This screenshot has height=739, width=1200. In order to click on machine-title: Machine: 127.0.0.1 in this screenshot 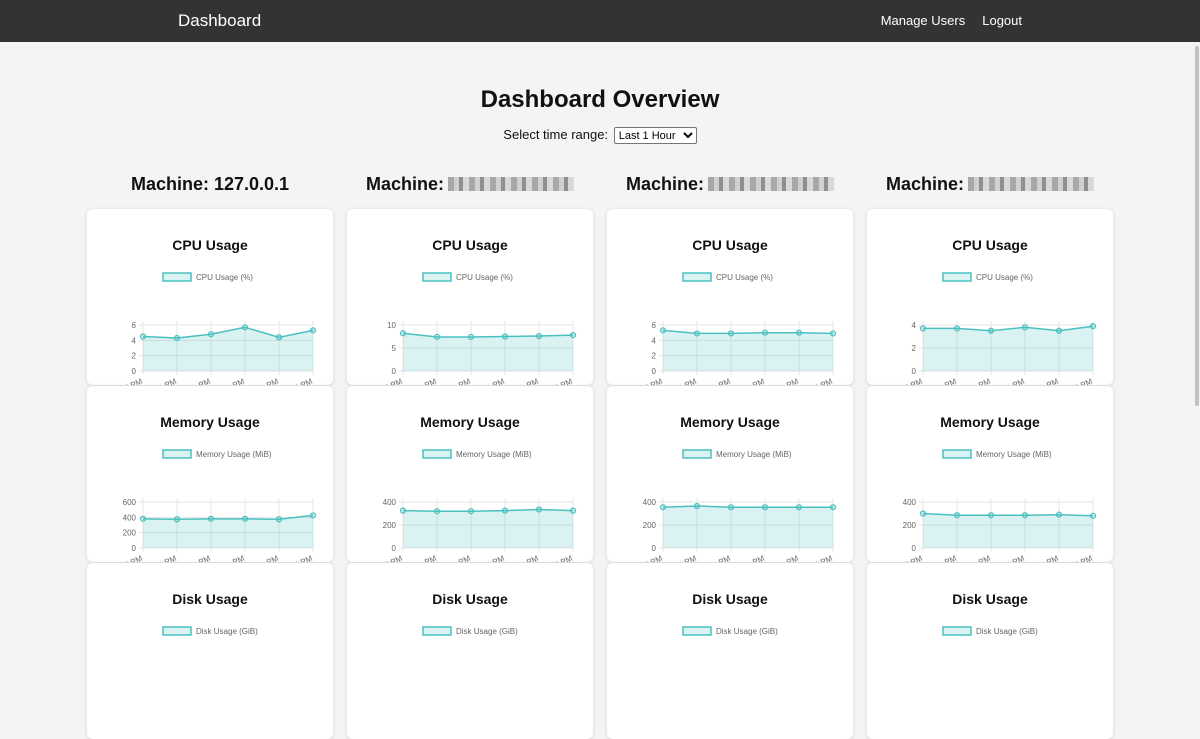, I will do `click(210, 184)`.